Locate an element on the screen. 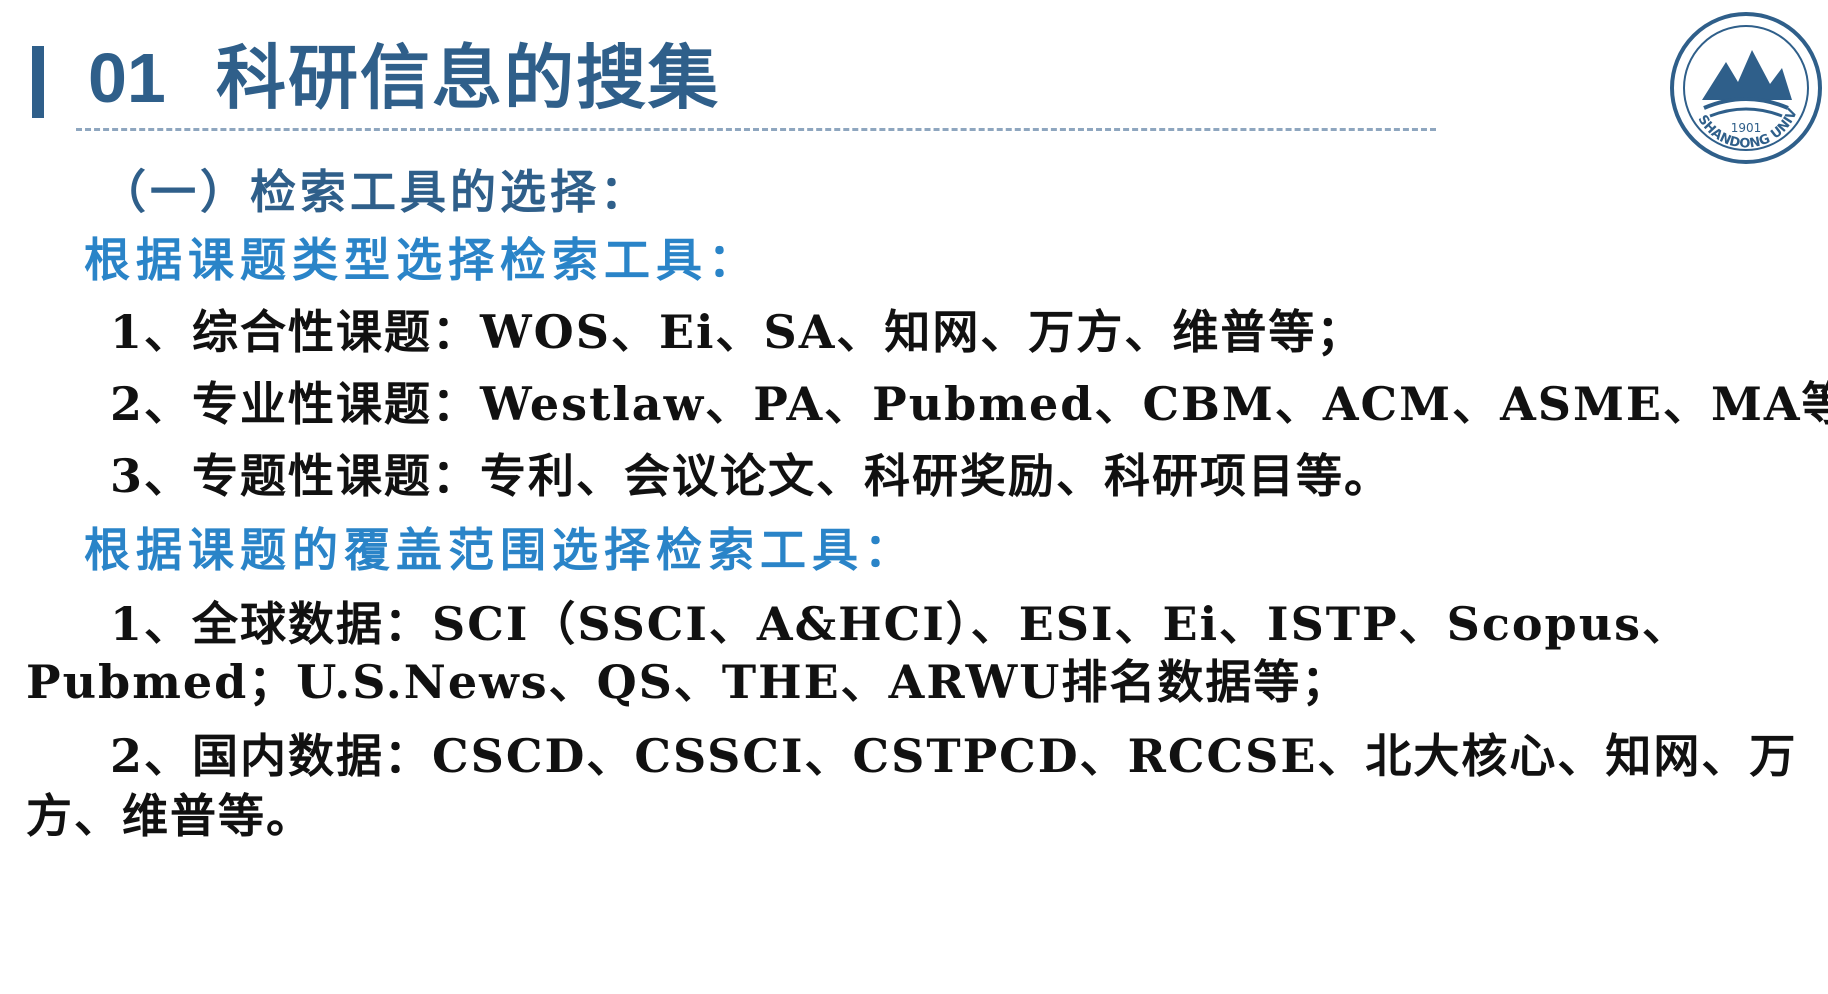  heading-topic-type: 根据课题类型选择检索工具： is located at coordinates (422, 260).